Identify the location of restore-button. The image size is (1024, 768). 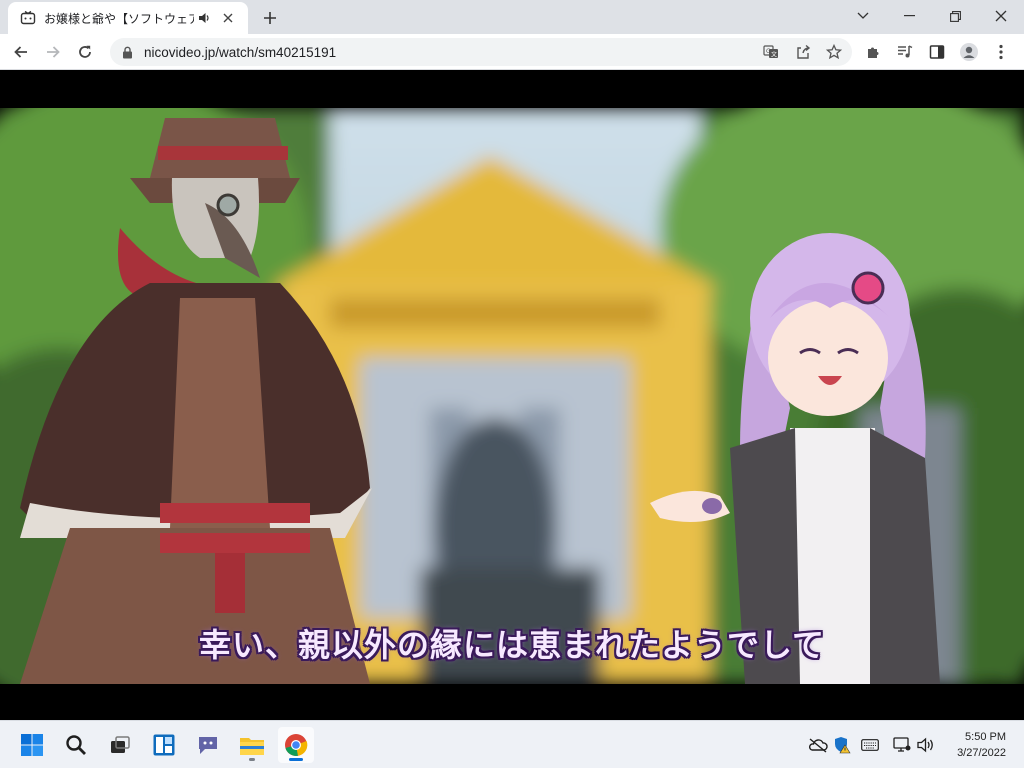
(955, 16).